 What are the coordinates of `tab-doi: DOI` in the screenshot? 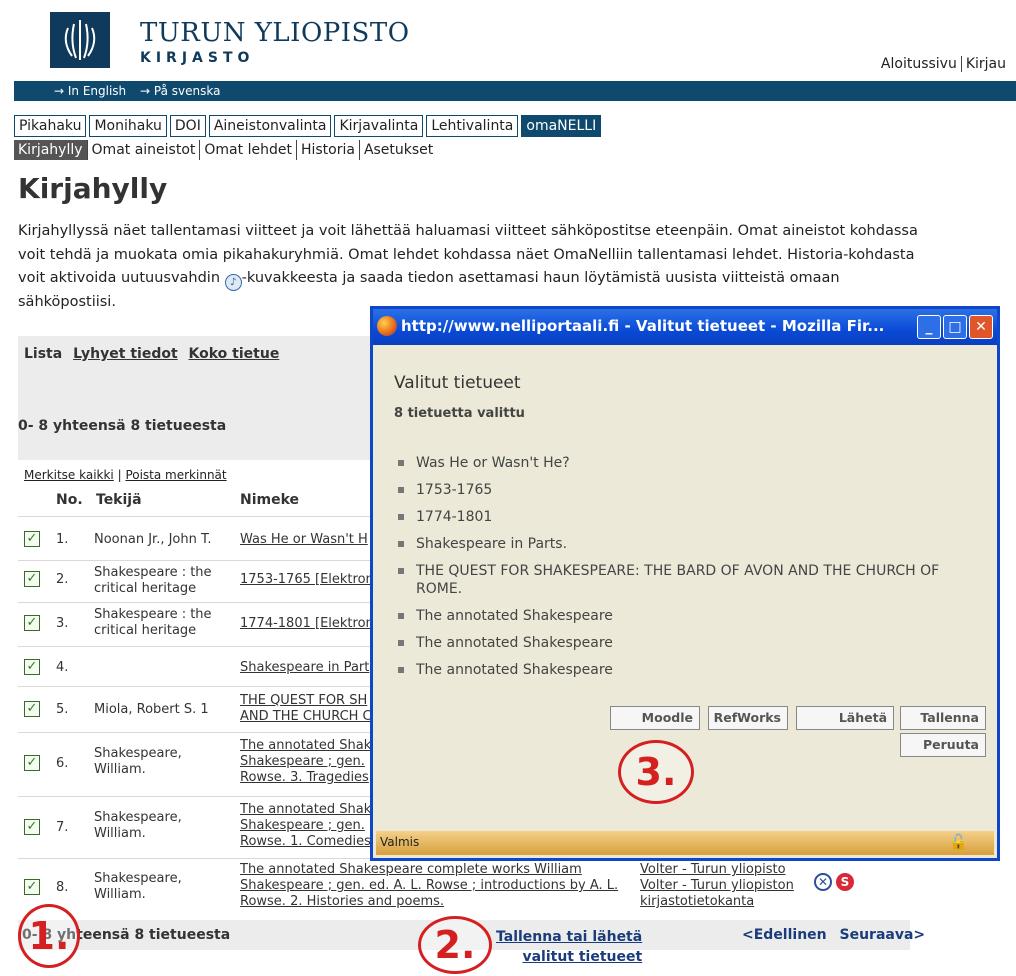 It's located at (187, 126).